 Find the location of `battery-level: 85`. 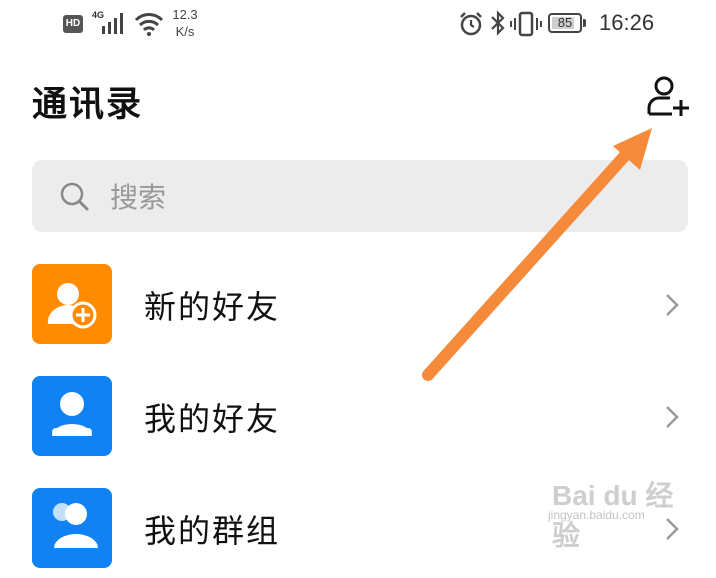

battery-level: 85 is located at coordinates (565, 22).